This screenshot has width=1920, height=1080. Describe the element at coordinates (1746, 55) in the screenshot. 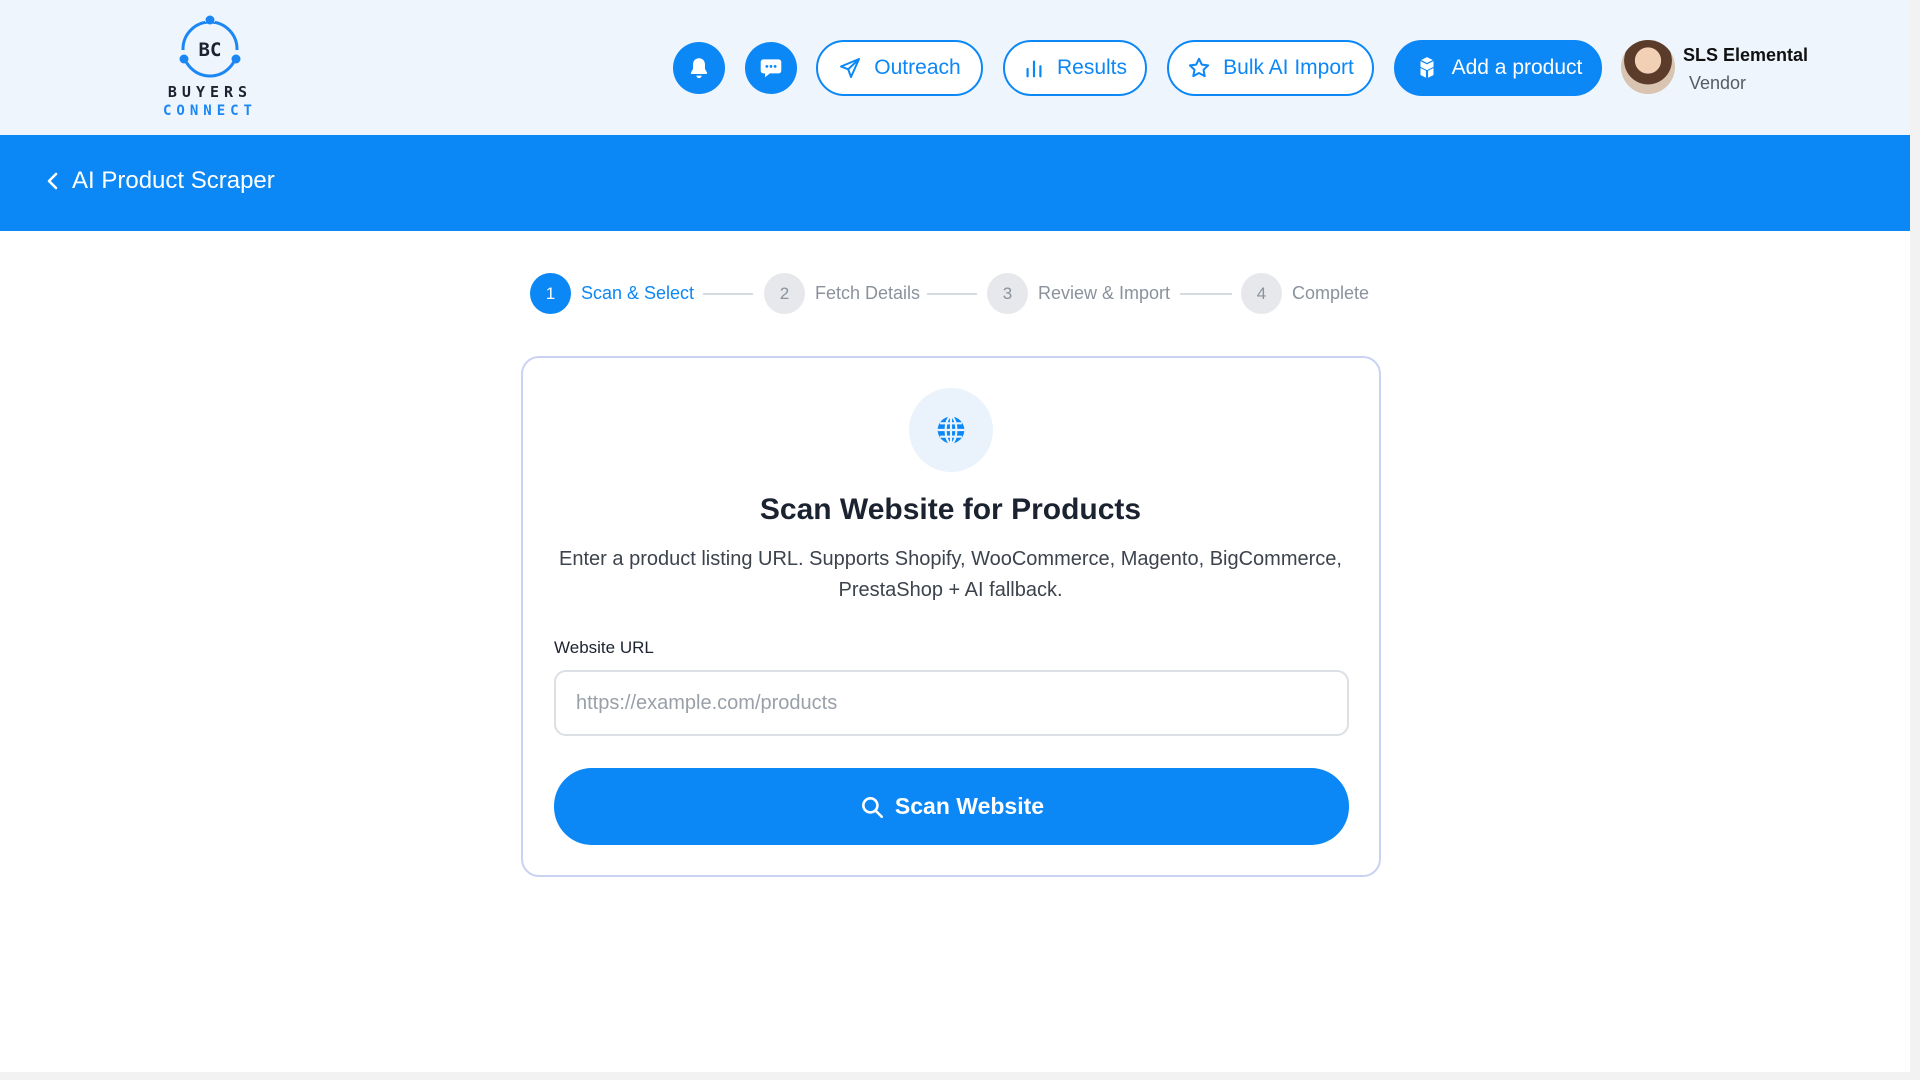

I see `user-name: SLS Elemental` at that location.